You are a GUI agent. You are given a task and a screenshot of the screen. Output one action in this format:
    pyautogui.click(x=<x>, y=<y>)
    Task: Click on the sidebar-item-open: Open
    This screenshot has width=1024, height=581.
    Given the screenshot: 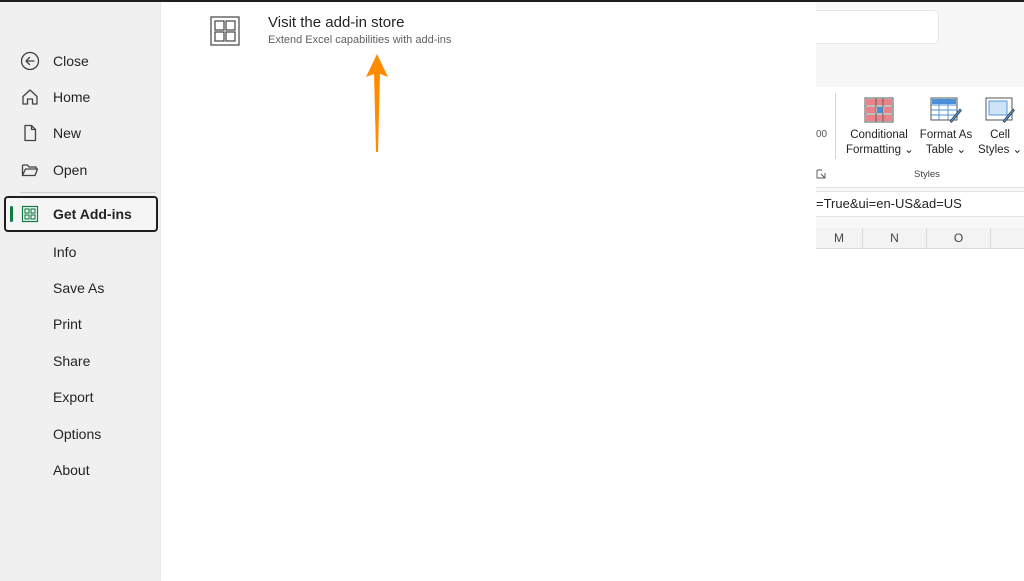 What is the action you would take?
    pyautogui.click(x=81, y=170)
    